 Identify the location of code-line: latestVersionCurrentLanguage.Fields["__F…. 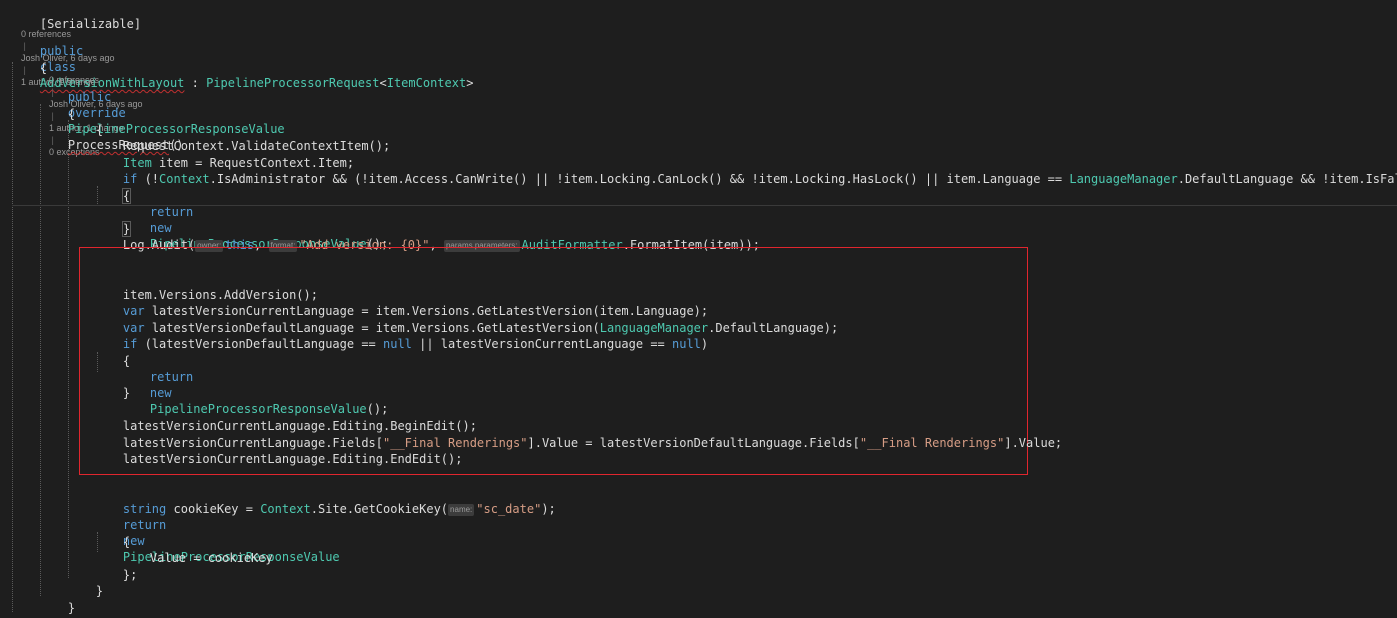
(578, 434).